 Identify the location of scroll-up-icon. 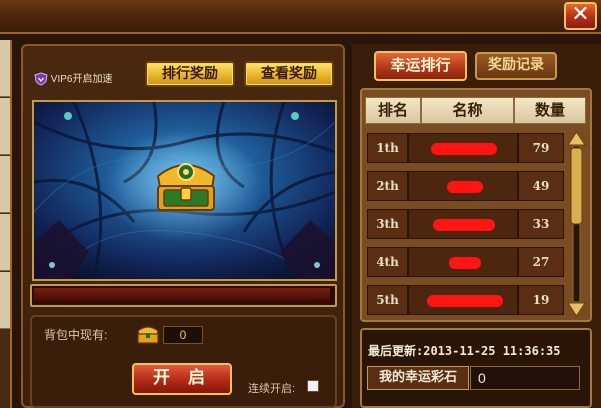
(576, 138).